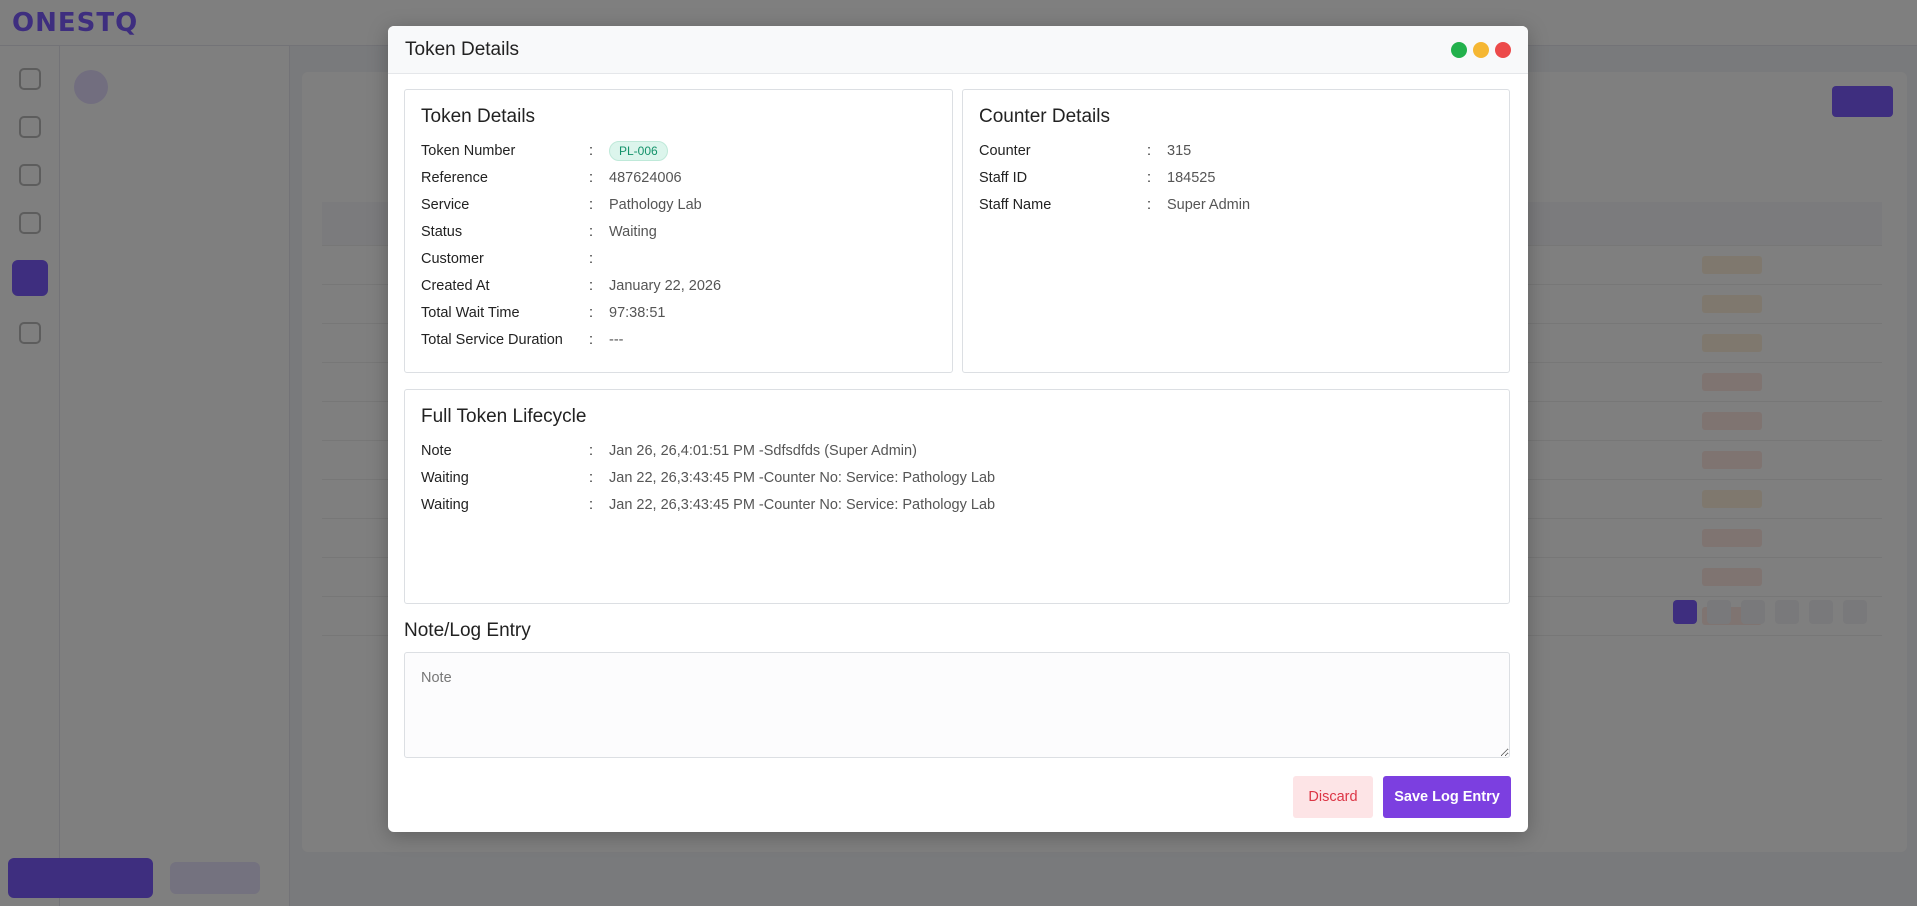 This screenshot has width=1917, height=906. What do you see at coordinates (665, 286) in the screenshot?
I see `row-value: January 22, 2026` at bounding box center [665, 286].